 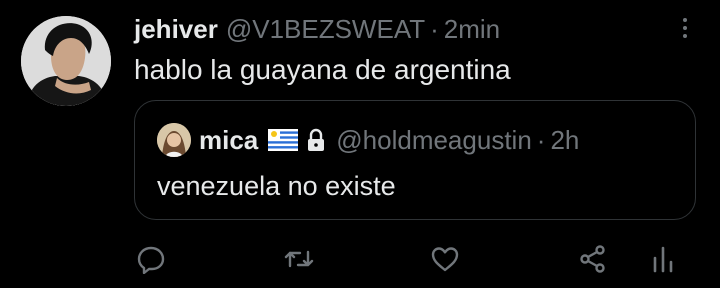 I want to click on heart-icon, so click(x=445, y=259).